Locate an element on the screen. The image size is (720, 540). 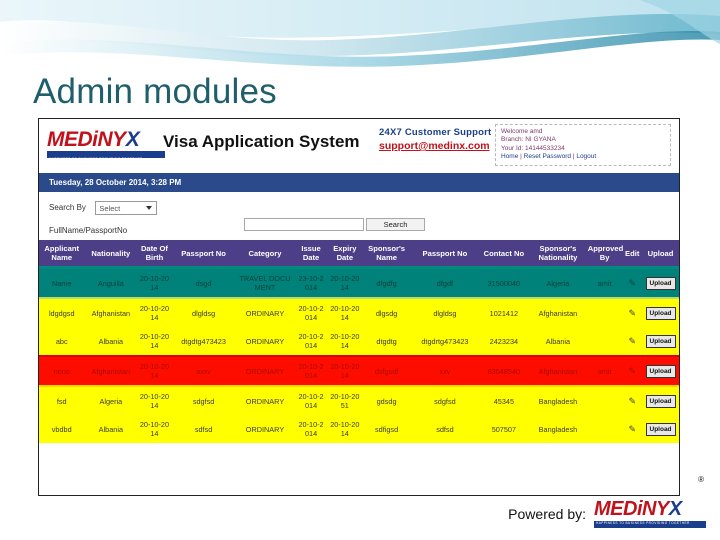
table-cell: 23-10-2014 is located at coordinates (311, 282).